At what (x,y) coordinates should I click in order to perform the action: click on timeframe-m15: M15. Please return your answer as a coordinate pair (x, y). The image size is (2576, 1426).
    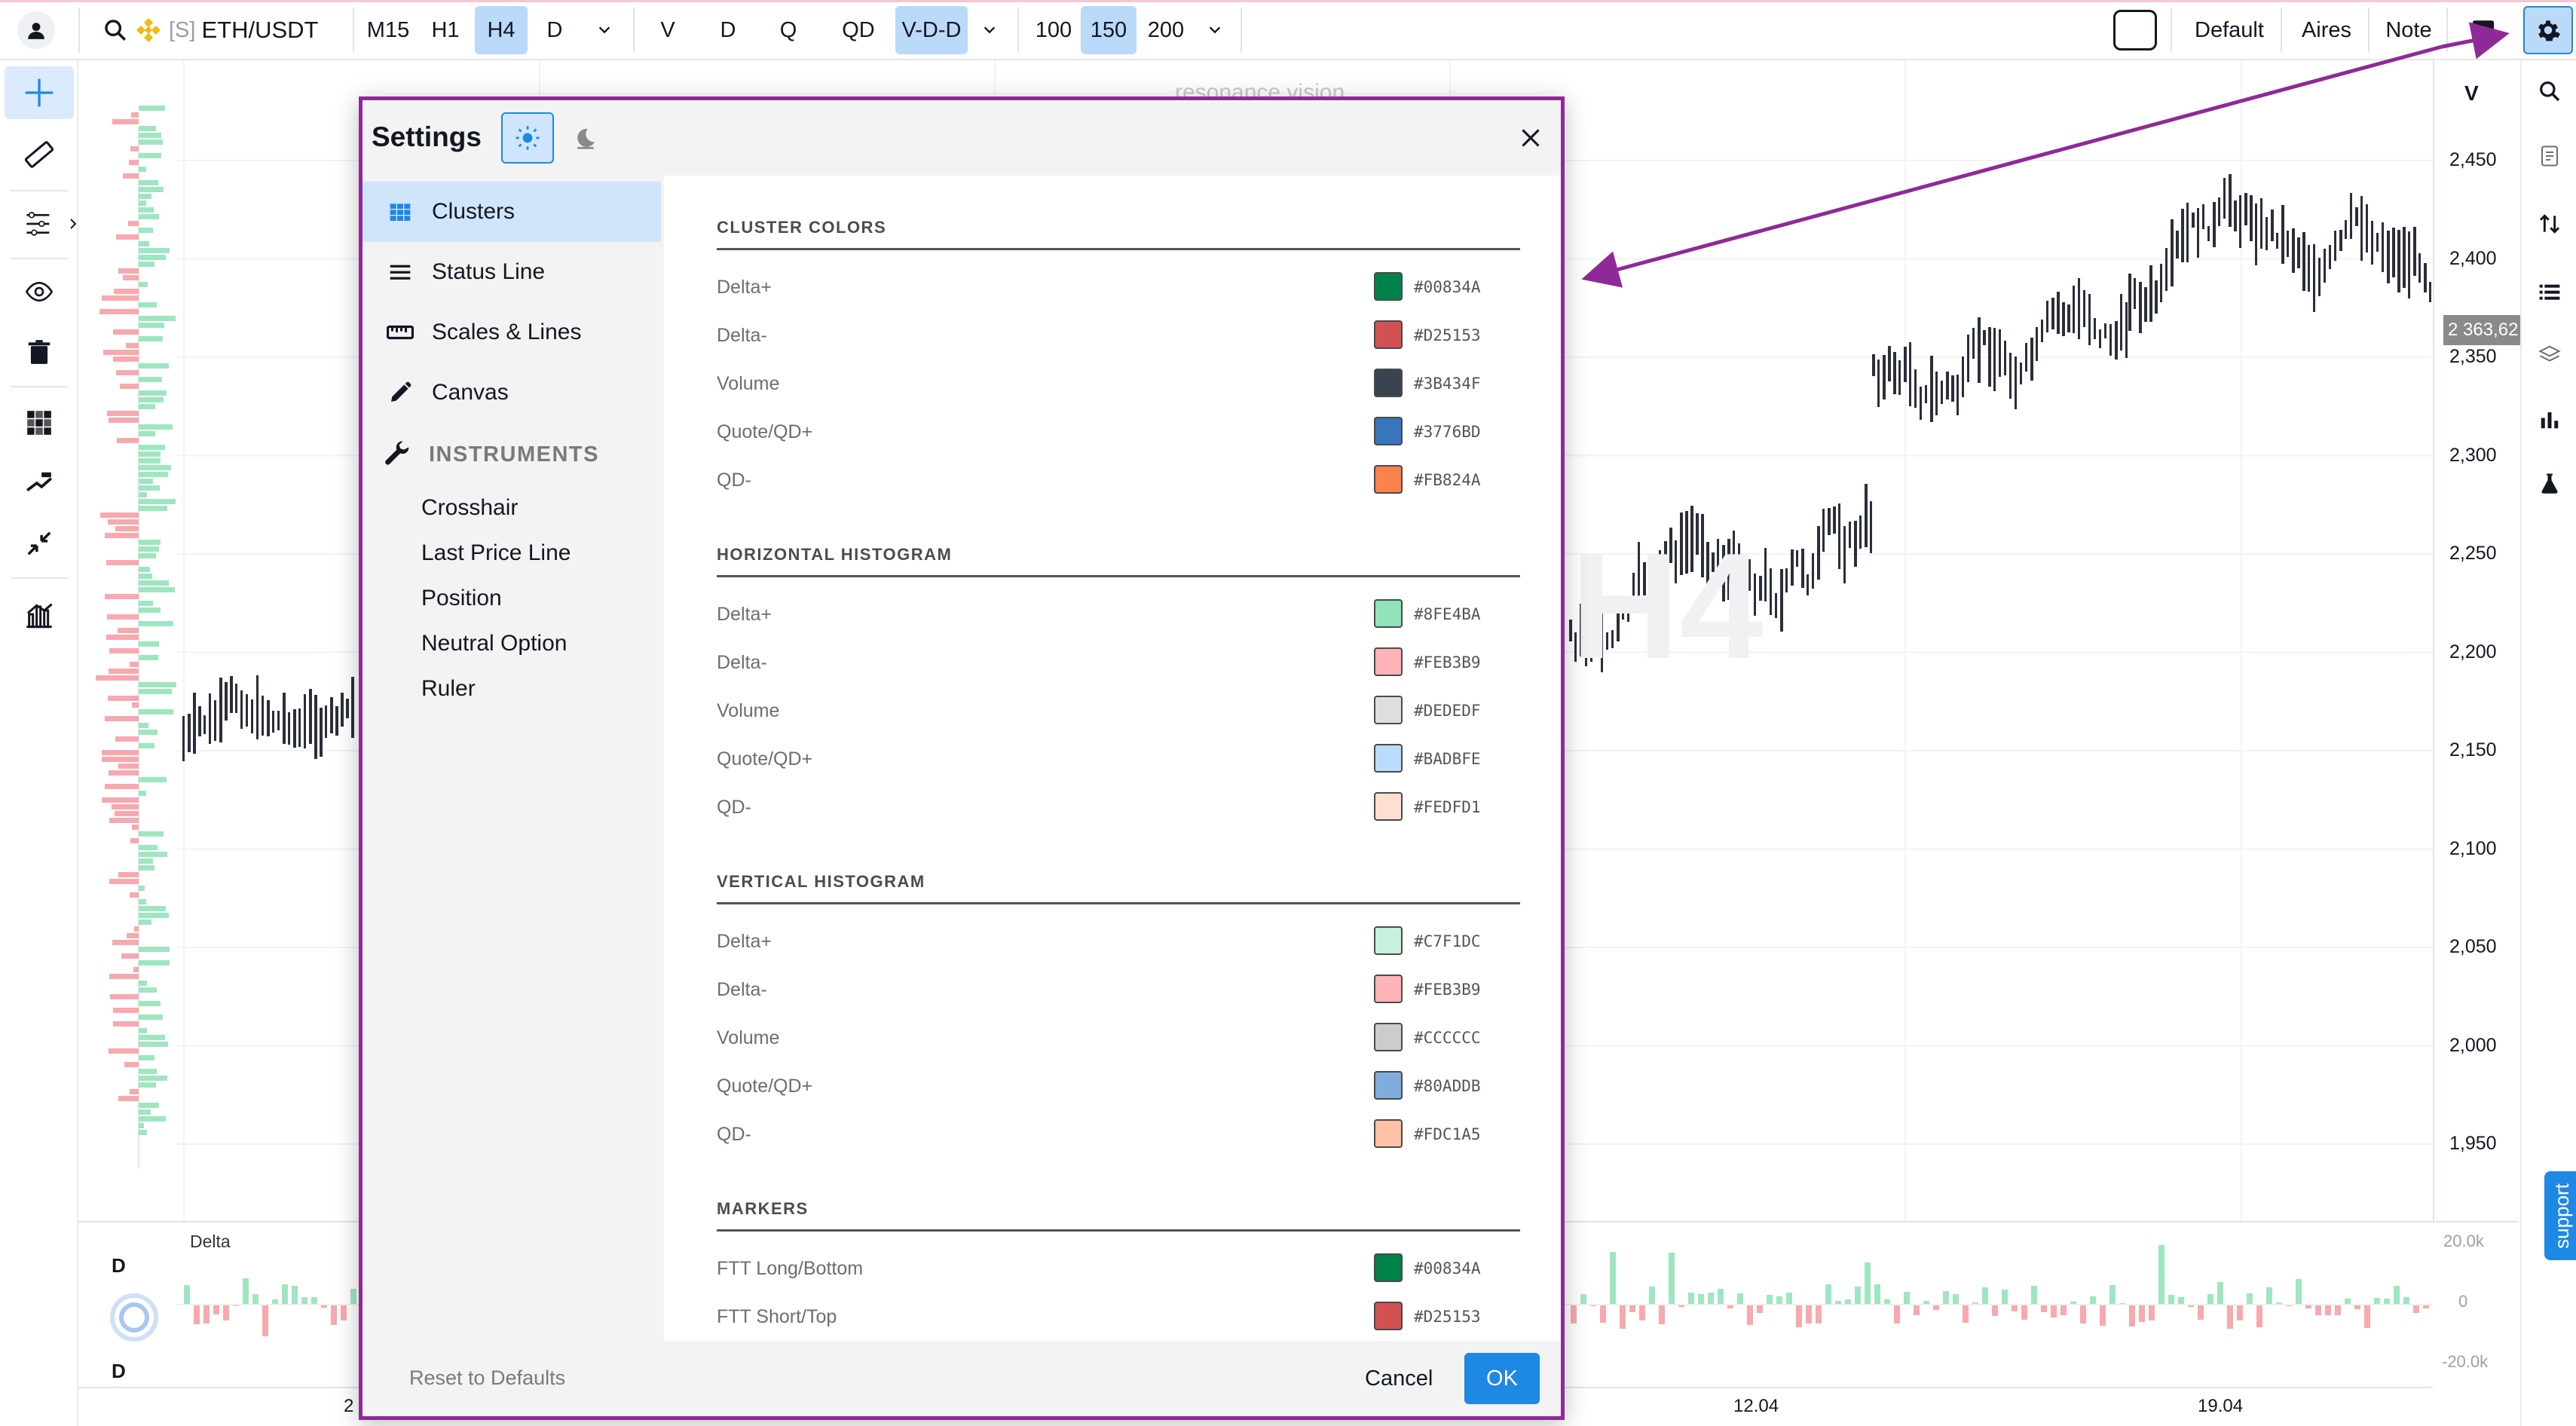
    Looking at the image, I should click on (388, 30).